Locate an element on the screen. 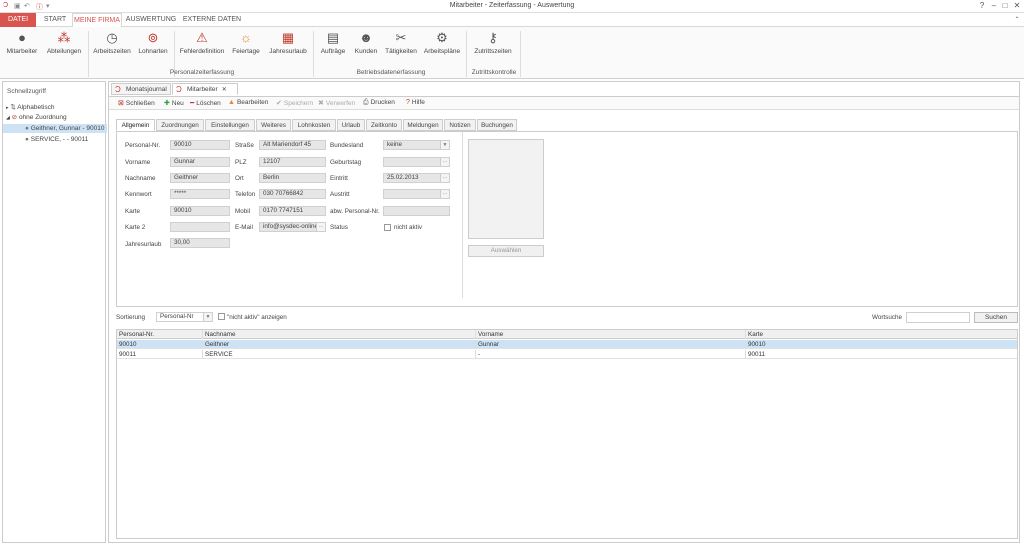 The width and height of the screenshot is (1024, 546). print-button: ⎙ Drucken is located at coordinates (379, 103).